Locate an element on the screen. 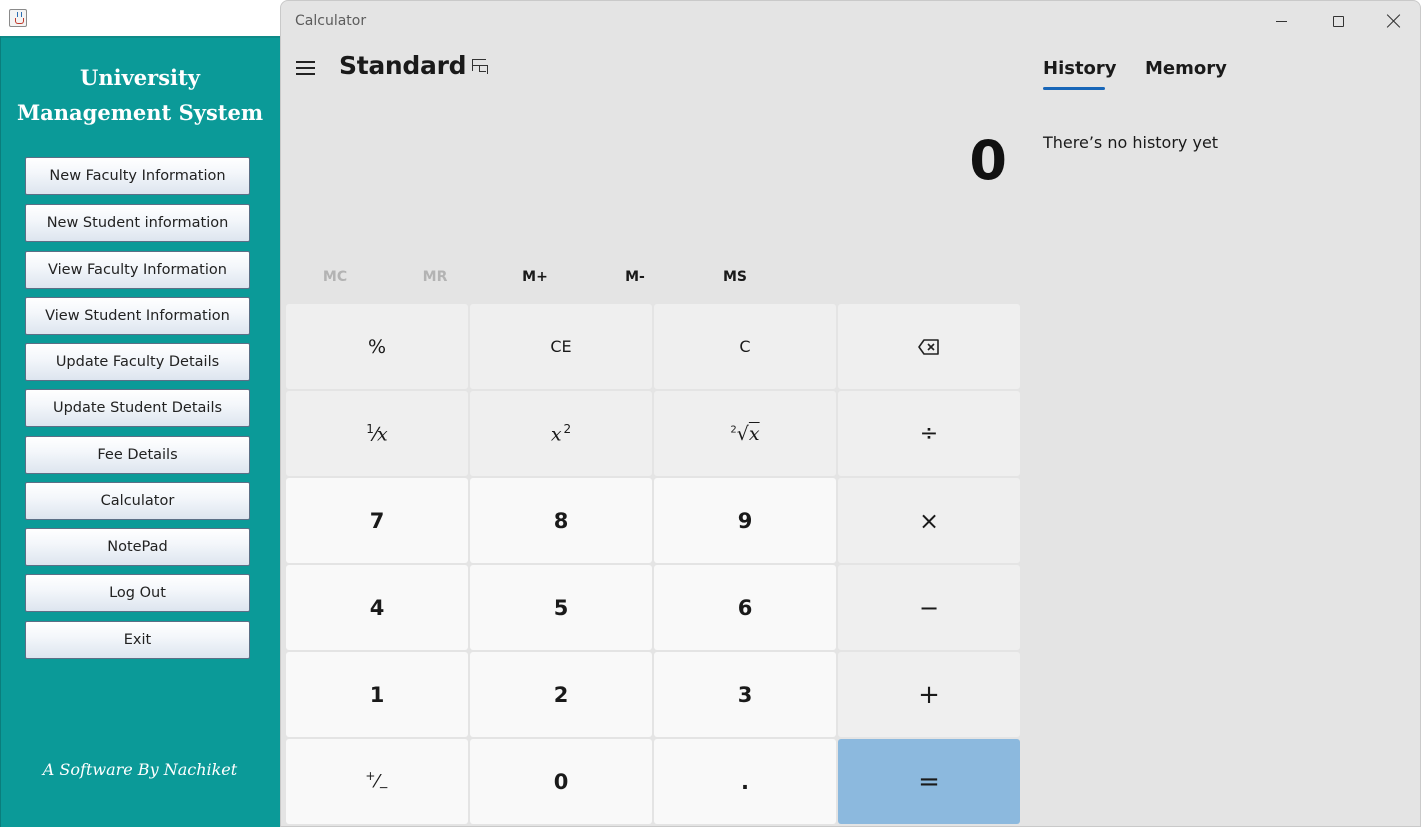  negate-label: +⁄− is located at coordinates (377, 781).